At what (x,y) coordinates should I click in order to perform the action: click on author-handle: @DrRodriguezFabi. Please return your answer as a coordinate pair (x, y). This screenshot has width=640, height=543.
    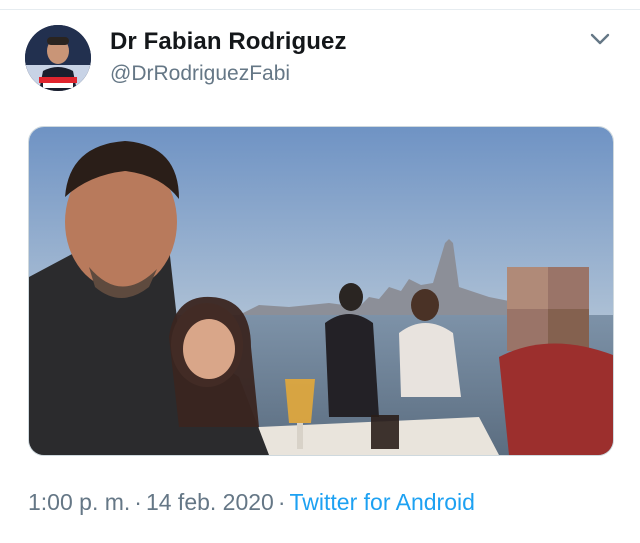
    Looking at the image, I should click on (200, 74).